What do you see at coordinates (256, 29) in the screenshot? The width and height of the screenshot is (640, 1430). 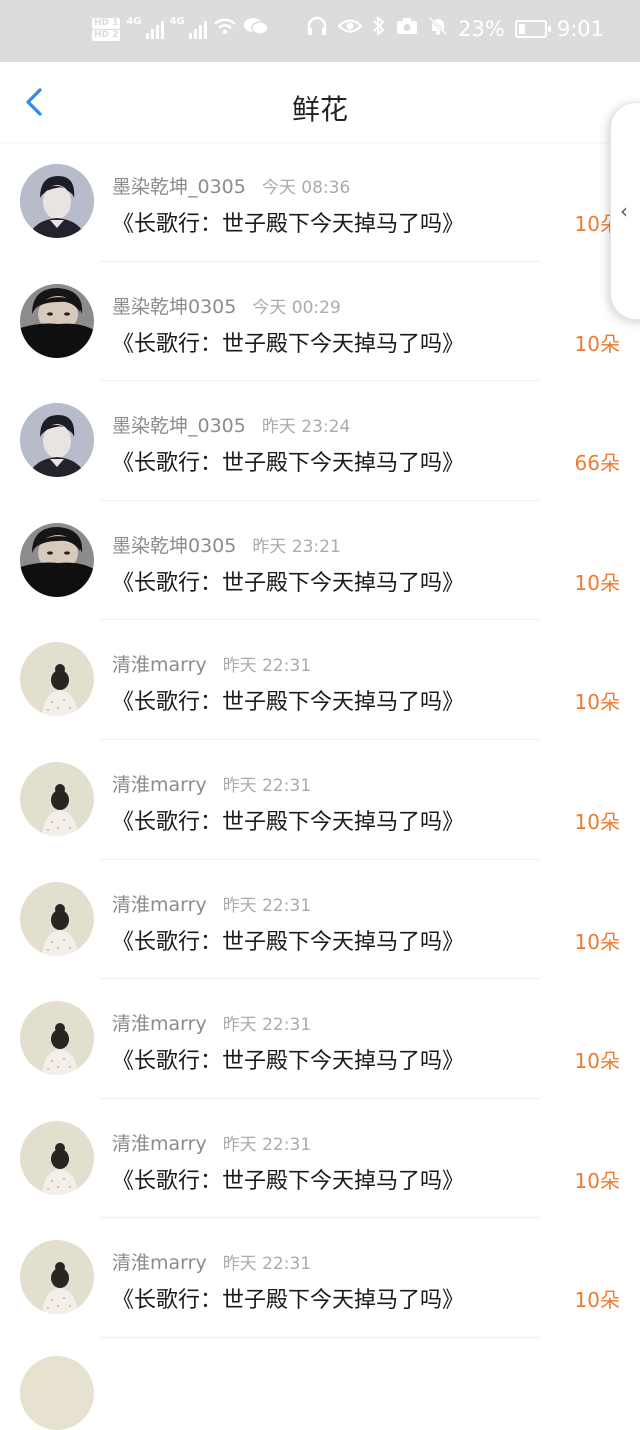 I see `wechat-icon` at bounding box center [256, 29].